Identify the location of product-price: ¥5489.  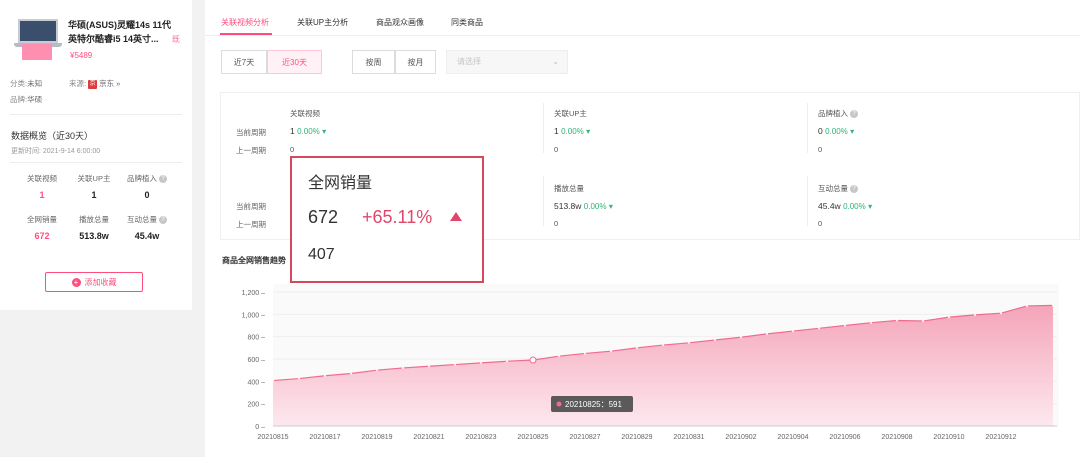
(81, 55).